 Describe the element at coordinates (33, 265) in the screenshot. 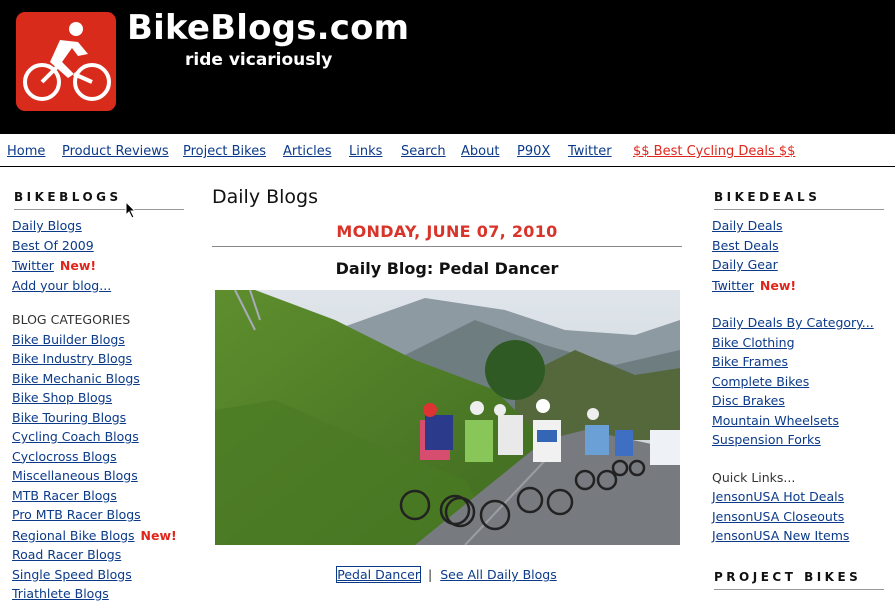

I see `sidebar-item-twitter: Twitter` at that location.